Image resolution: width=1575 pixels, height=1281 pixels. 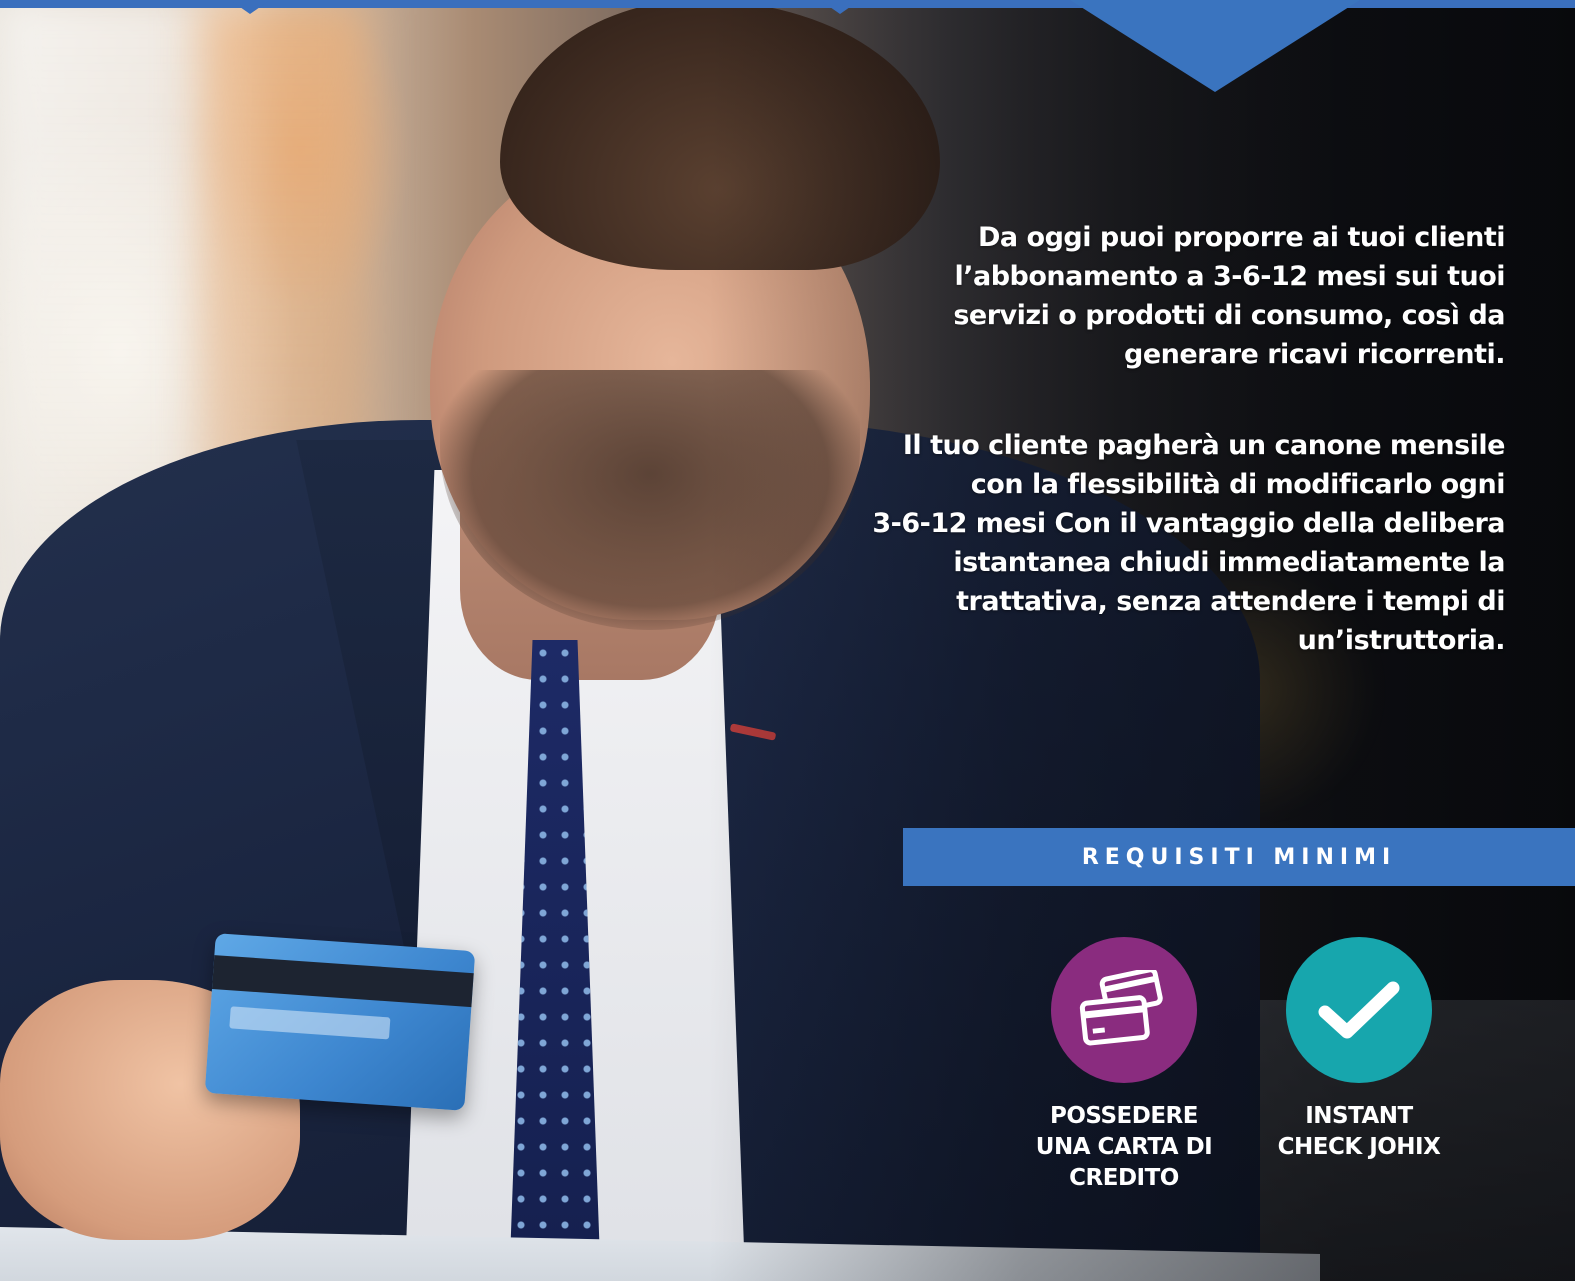 What do you see at coordinates (1124, 1010) in the screenshot?
I see `credit-cards-icon` at bounding box center [1124, 1010].